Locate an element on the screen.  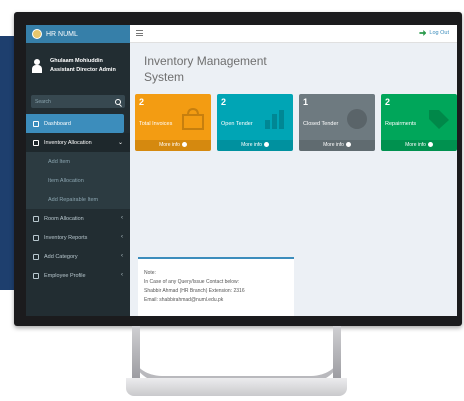
info-box-repairments: 2 Repairments More info is located at coordinates (419, 122).